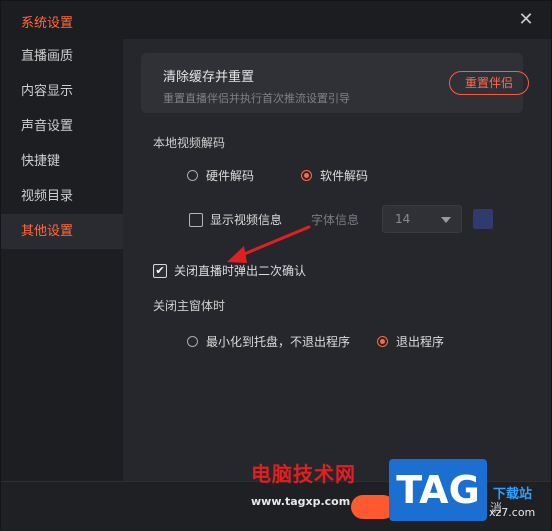 The height and width of the screenshot is (531, 552). What do you see at coordinates (422, 219) in the screenshot?
I see `font-size-select: 14` at bounding box center [422, 219].